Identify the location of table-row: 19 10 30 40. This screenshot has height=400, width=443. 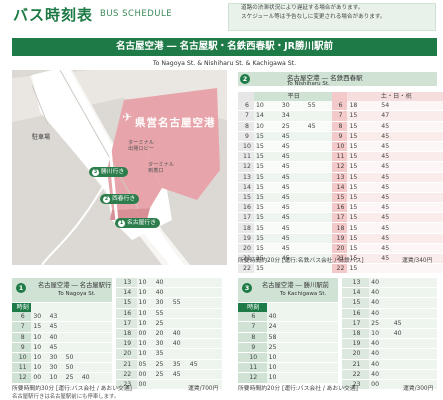
(169, 344).